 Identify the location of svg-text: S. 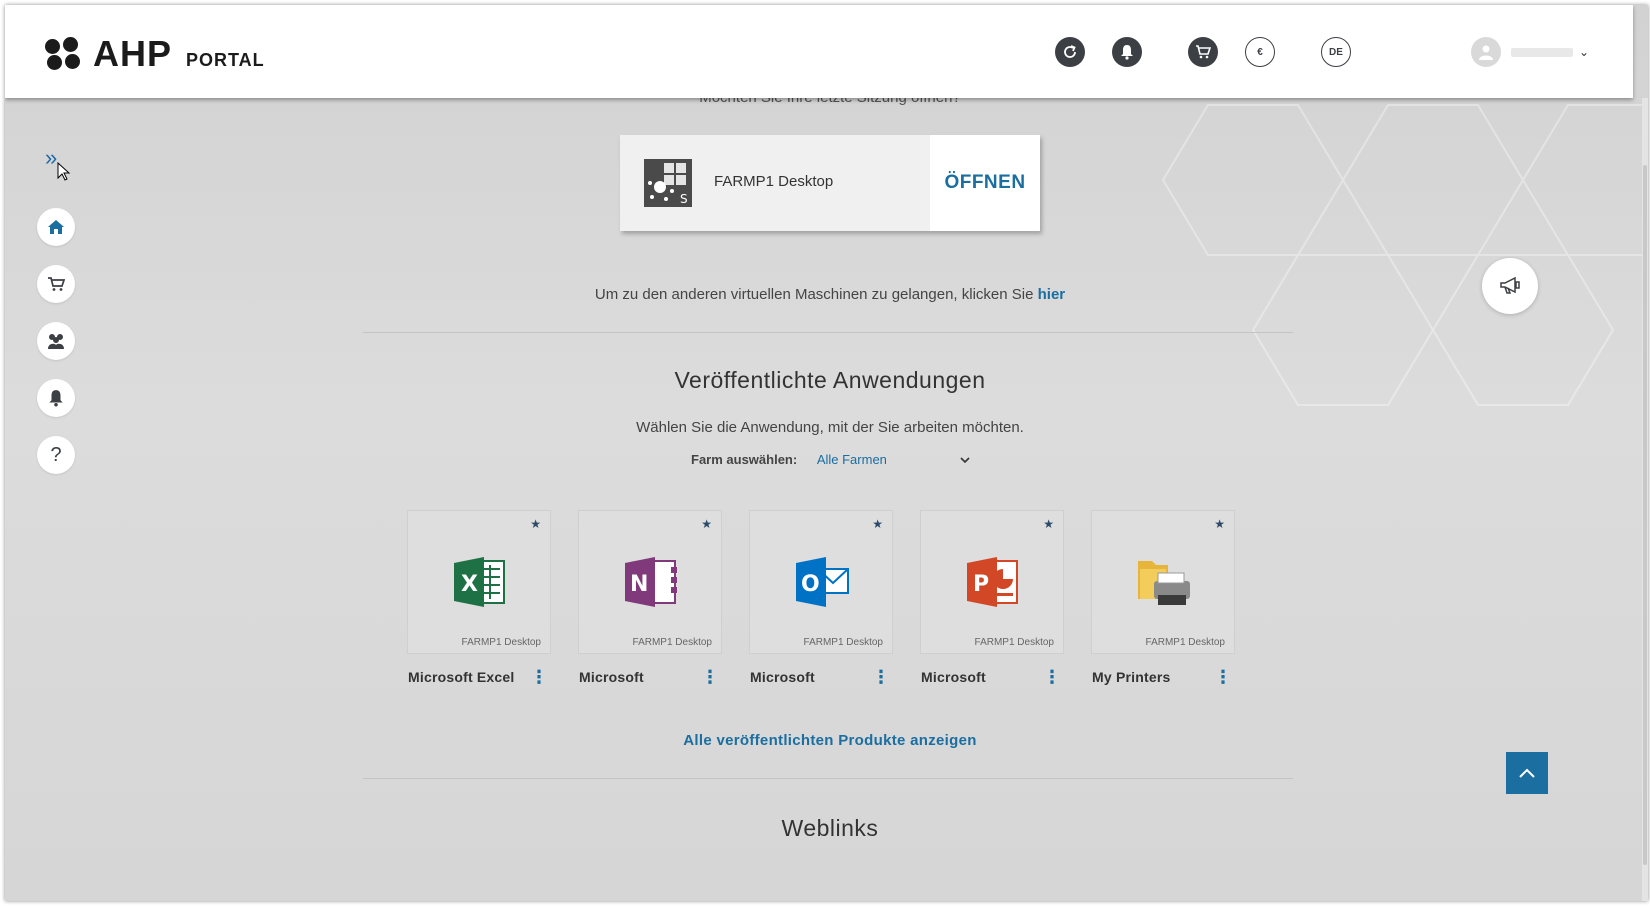
(684, 199).